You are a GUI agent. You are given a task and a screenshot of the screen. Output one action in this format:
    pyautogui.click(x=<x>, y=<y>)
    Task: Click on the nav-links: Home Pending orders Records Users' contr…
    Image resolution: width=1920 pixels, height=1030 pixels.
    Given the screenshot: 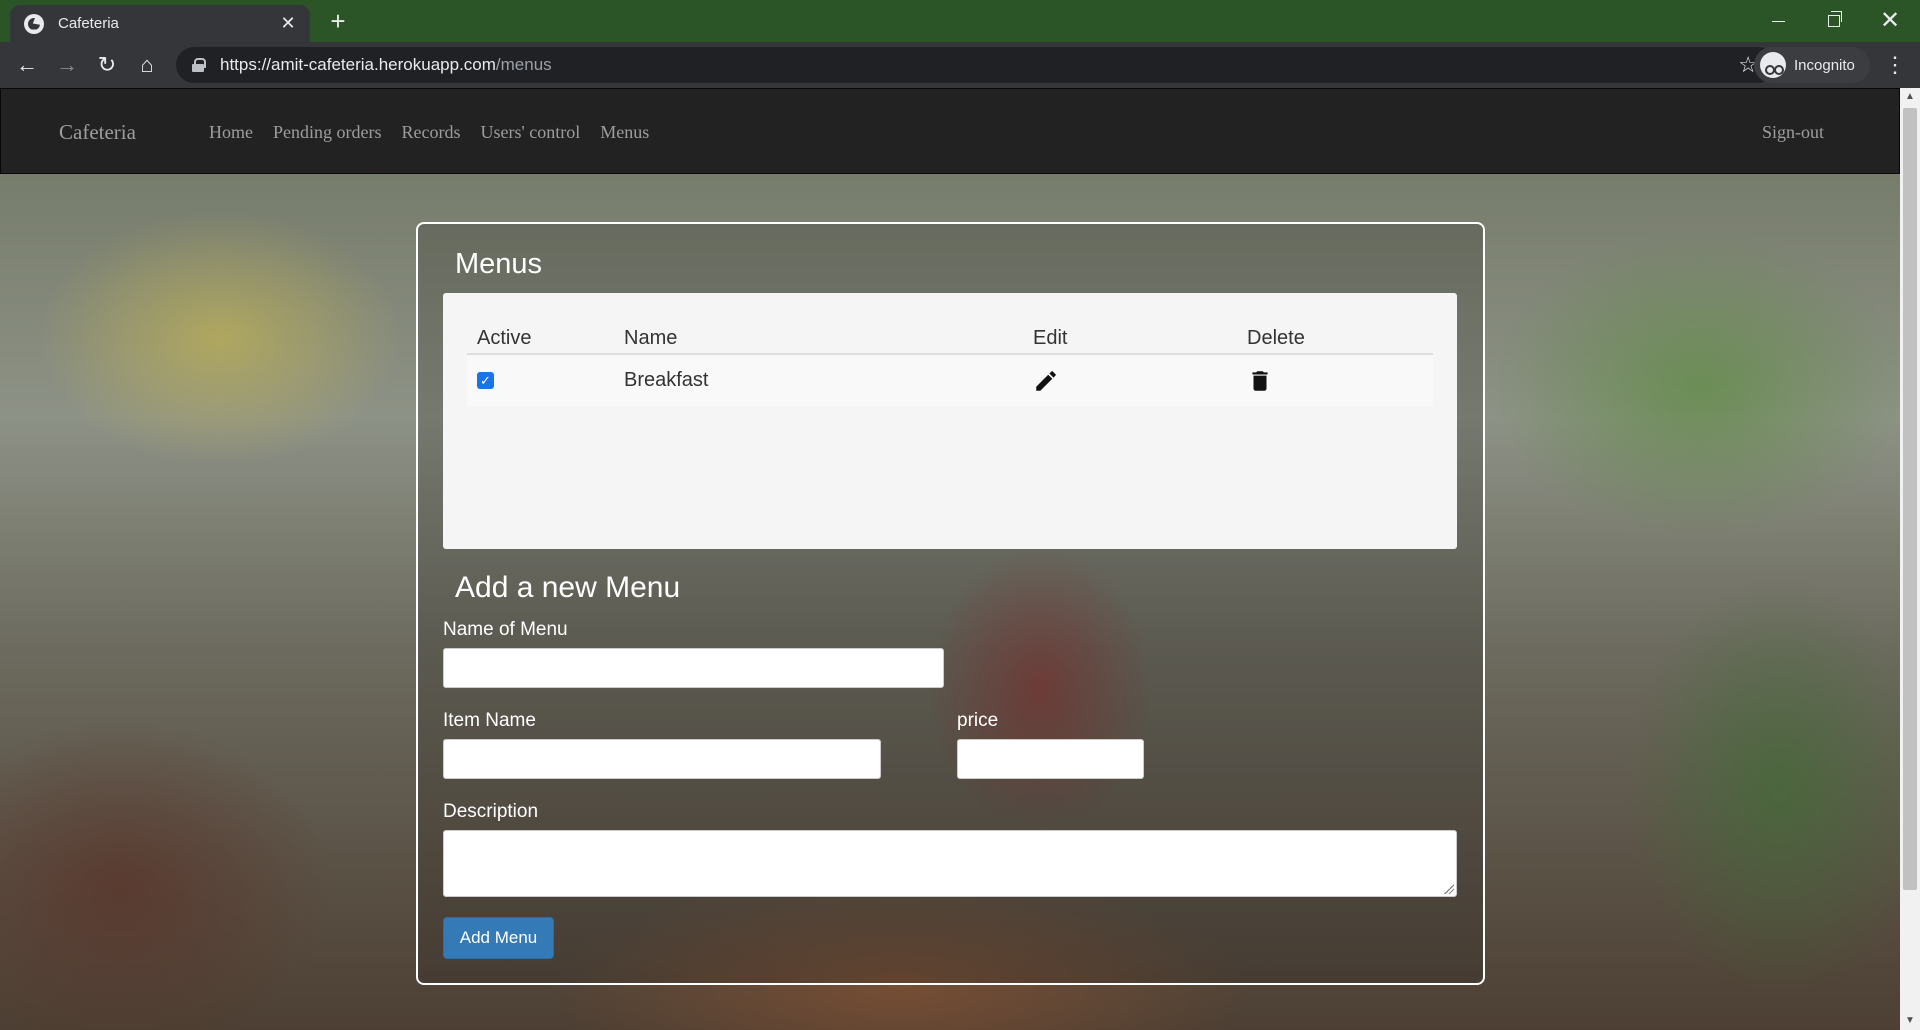 What is the action you would take?
    pyautogui.click(x=439, y=132)
    